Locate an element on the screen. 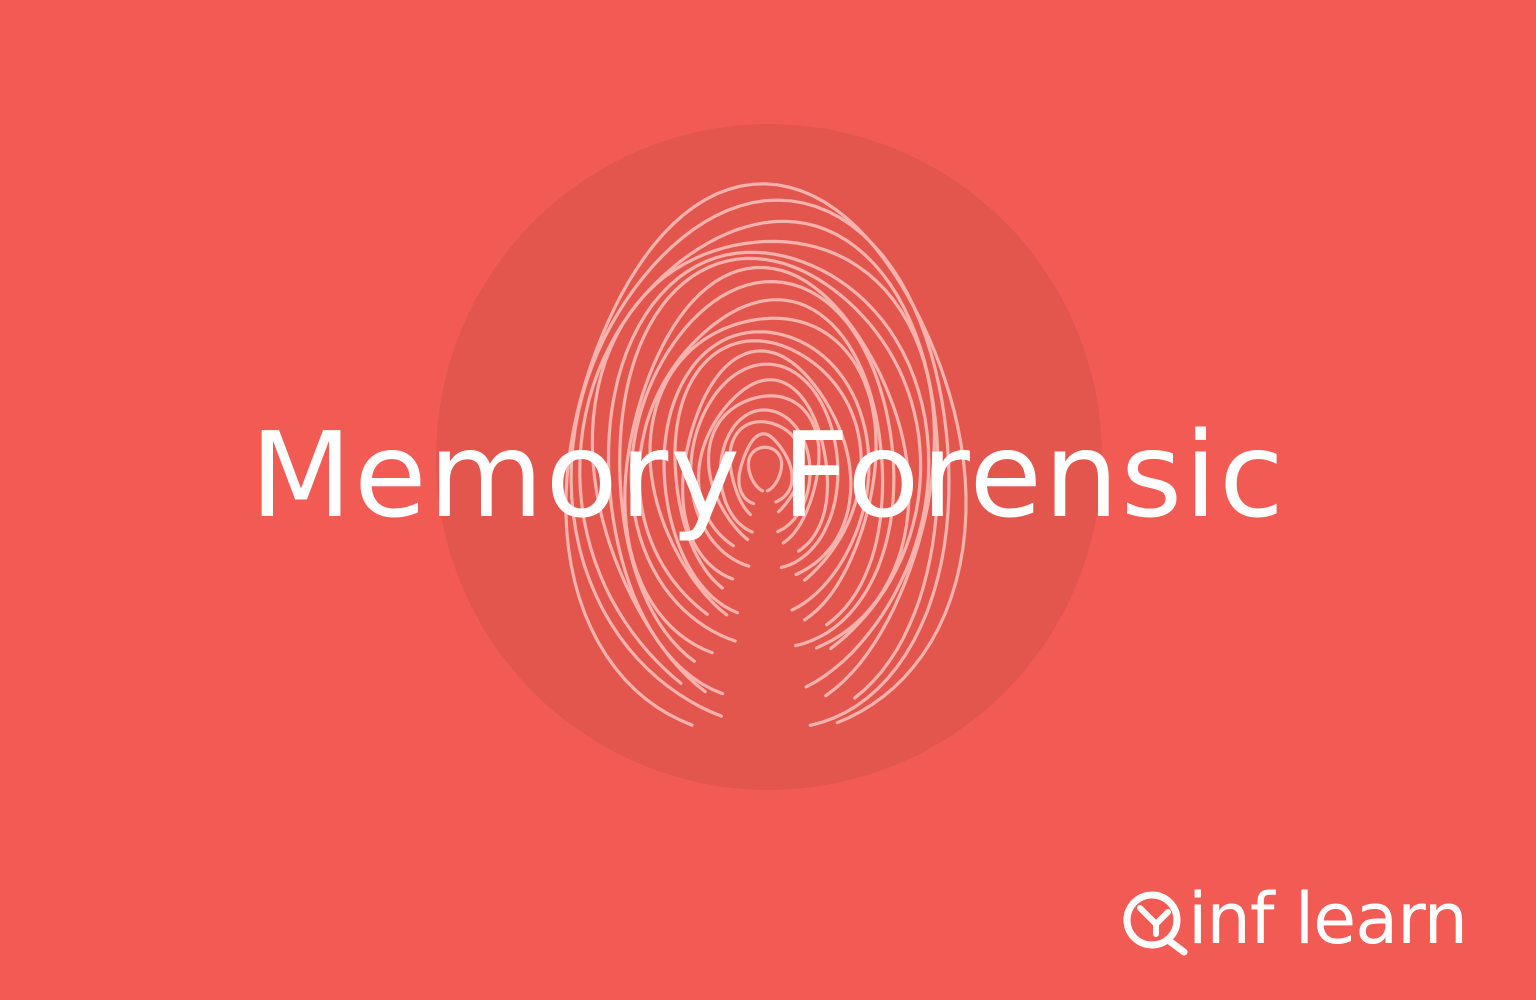 This screenshot has width=1536, height=1000. inflearn-logo: inf learn is located at coordinates (1302, 920).